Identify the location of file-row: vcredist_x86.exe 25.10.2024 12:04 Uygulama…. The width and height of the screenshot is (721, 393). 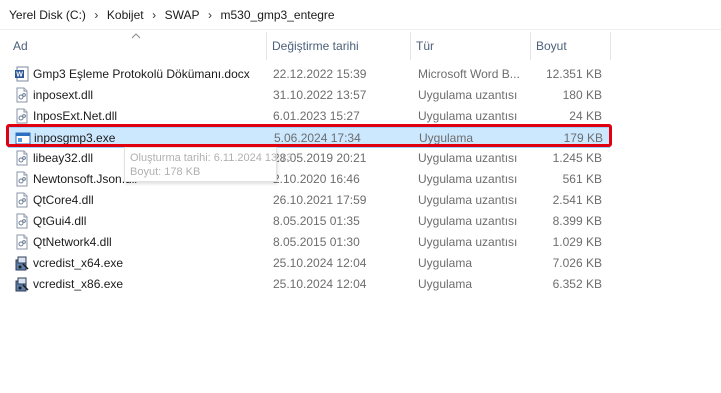
(309, 284).